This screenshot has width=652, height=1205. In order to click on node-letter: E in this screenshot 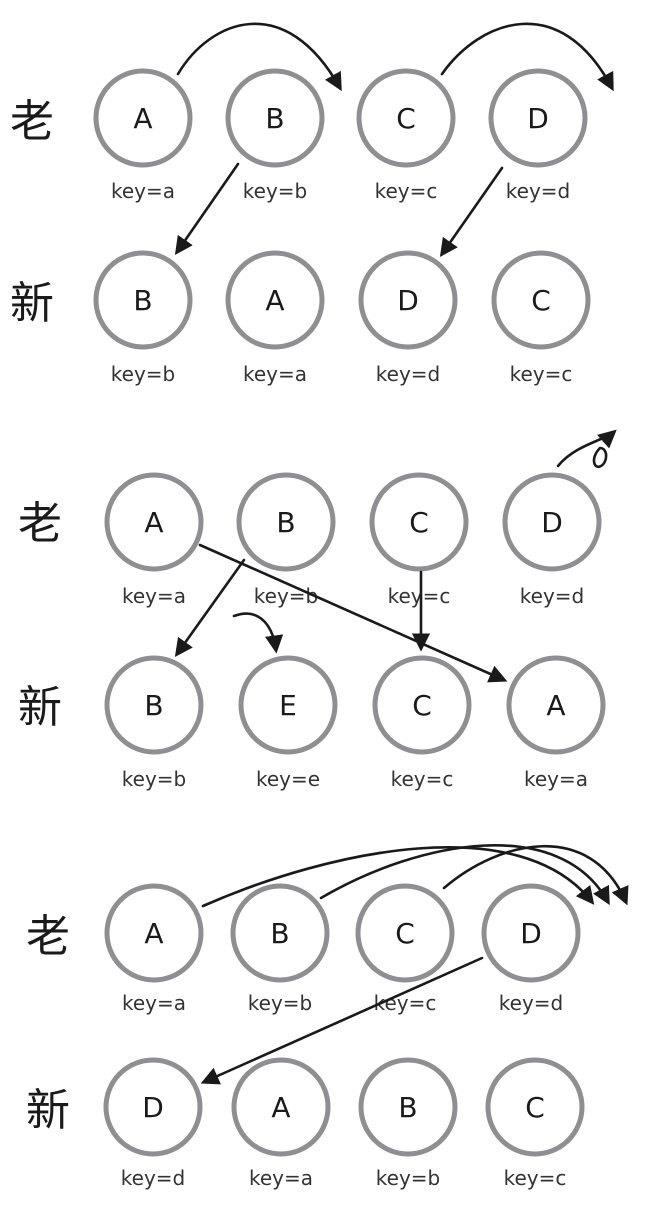, I will do `click(288, 705)`.